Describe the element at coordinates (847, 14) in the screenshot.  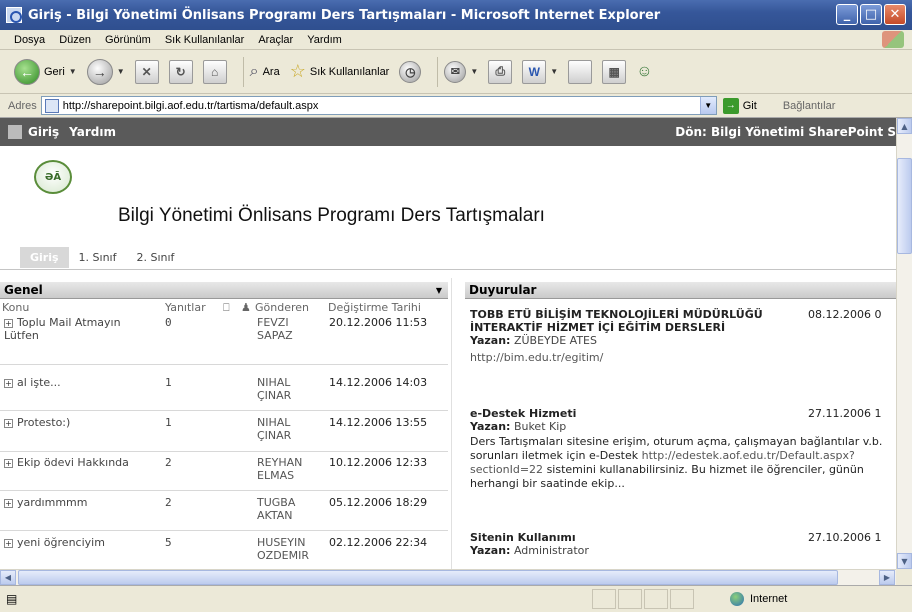
I see `minimize-button: _` at that location.